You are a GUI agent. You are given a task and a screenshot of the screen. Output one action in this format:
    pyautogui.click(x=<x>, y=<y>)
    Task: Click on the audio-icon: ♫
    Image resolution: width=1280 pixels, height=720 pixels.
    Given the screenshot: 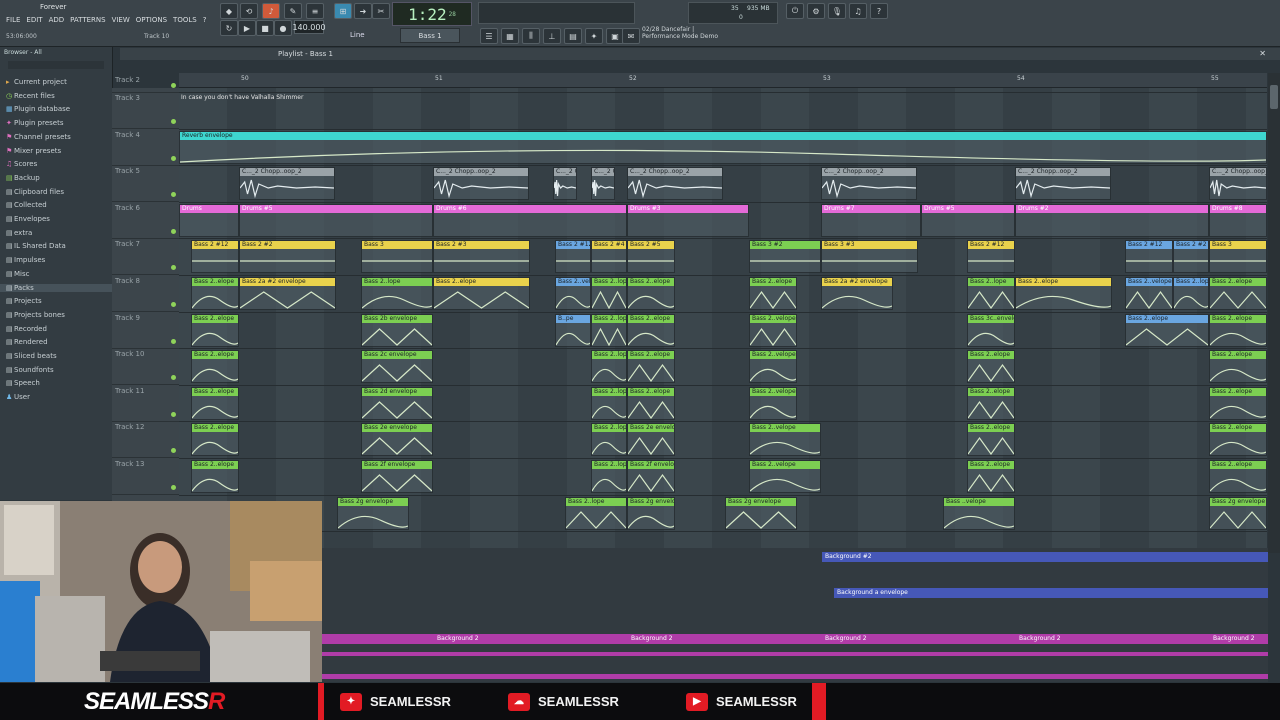 What is the action you would take?
    pyautogui.click(x=858, y=11)
    